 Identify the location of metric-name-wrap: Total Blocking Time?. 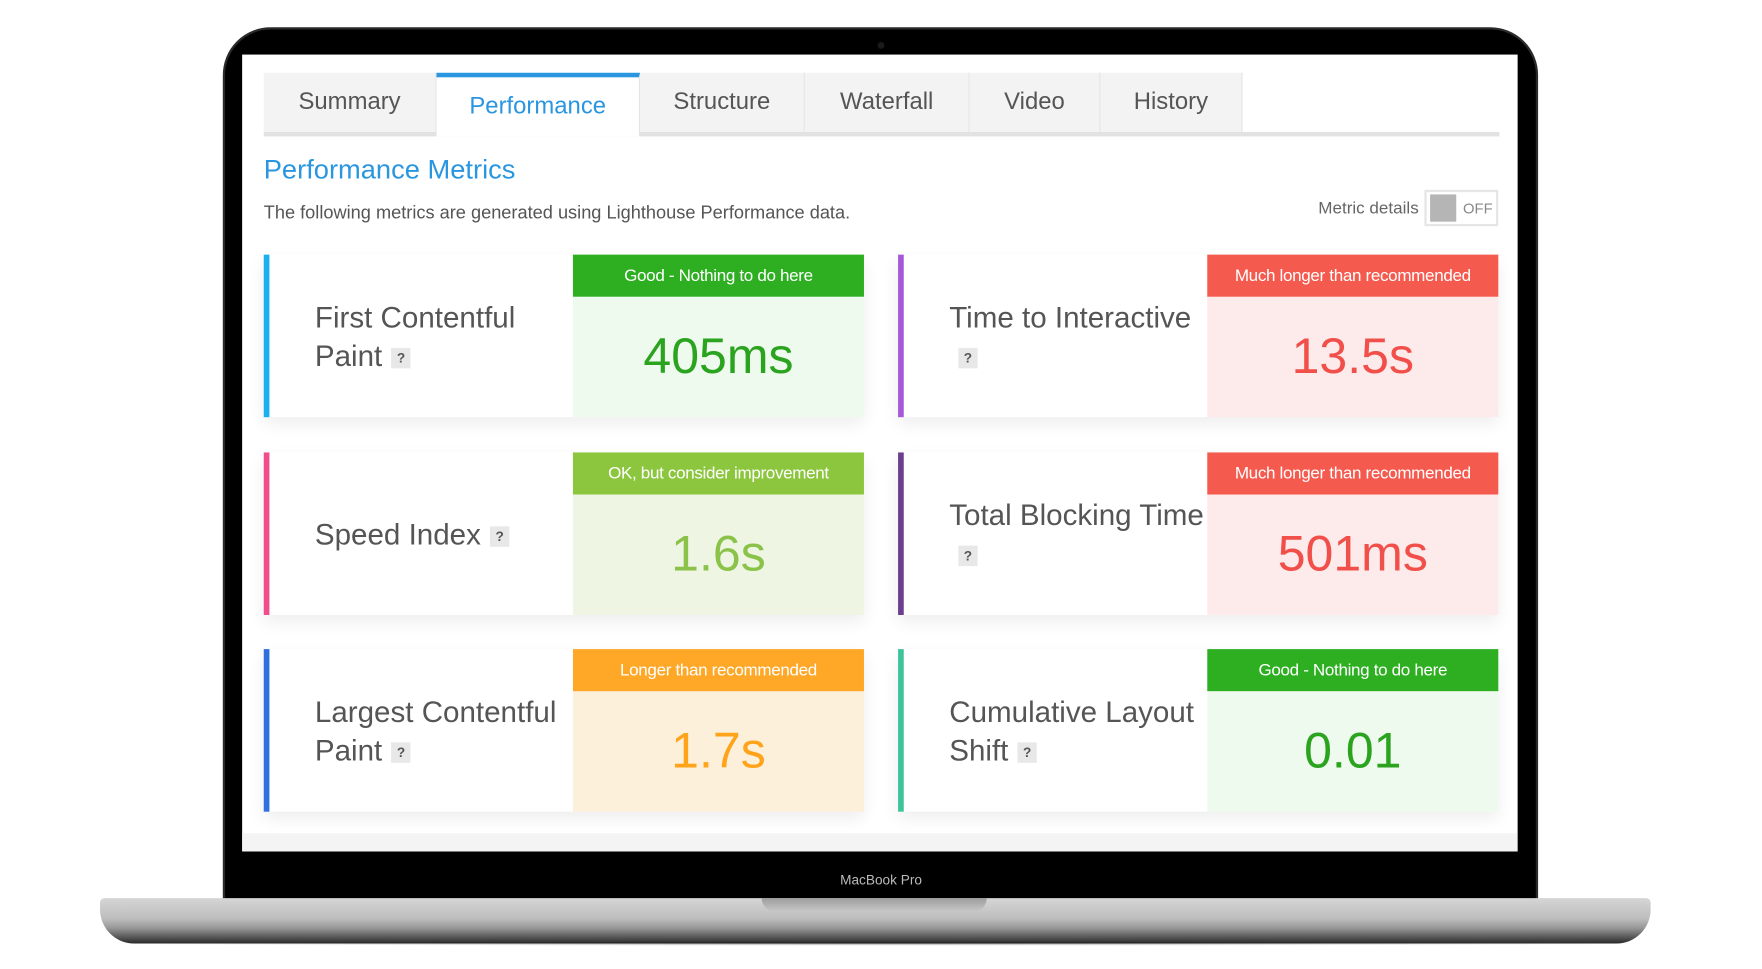
(1077, 533).